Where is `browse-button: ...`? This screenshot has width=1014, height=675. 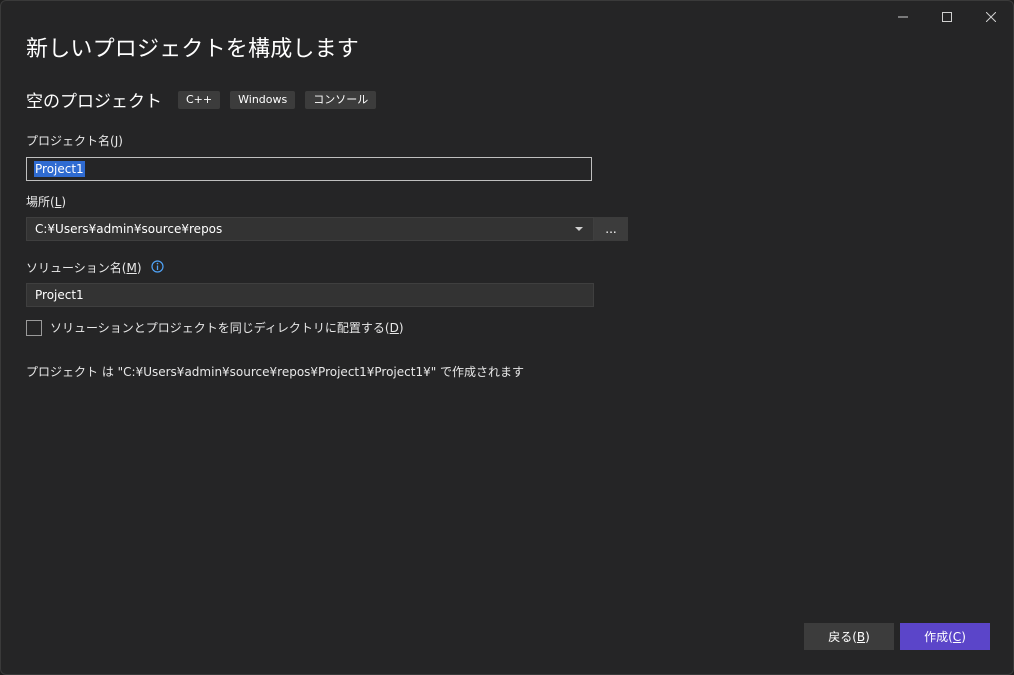
browse-button: ... is located at coordinates (611, 229).